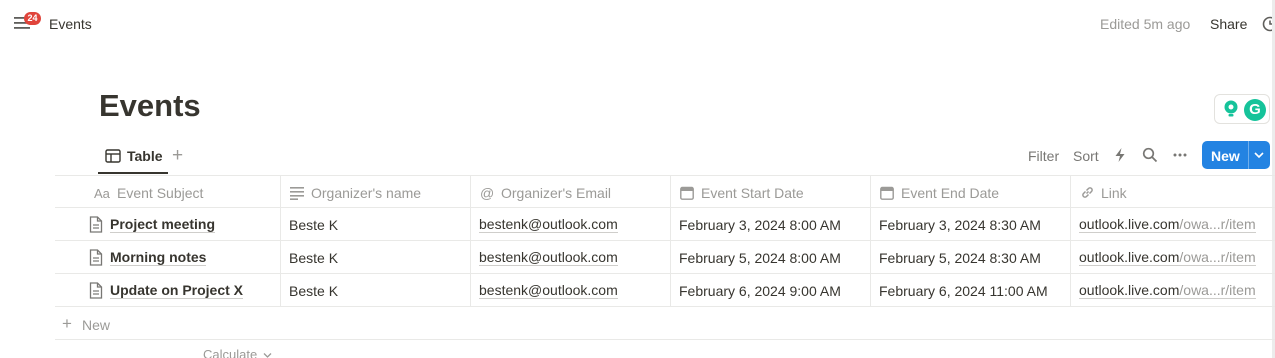  What do you see at coordinates (1225, 156) in the screenshot?
I see `new-button-label: New` at bounding box center [1225, 156].